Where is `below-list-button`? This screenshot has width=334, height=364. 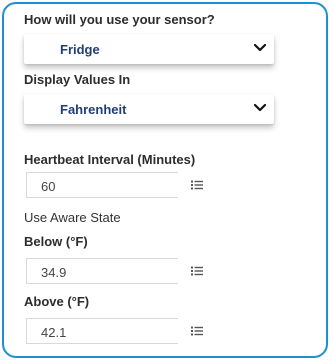
below-list-button is located at coordinates (197, 271).